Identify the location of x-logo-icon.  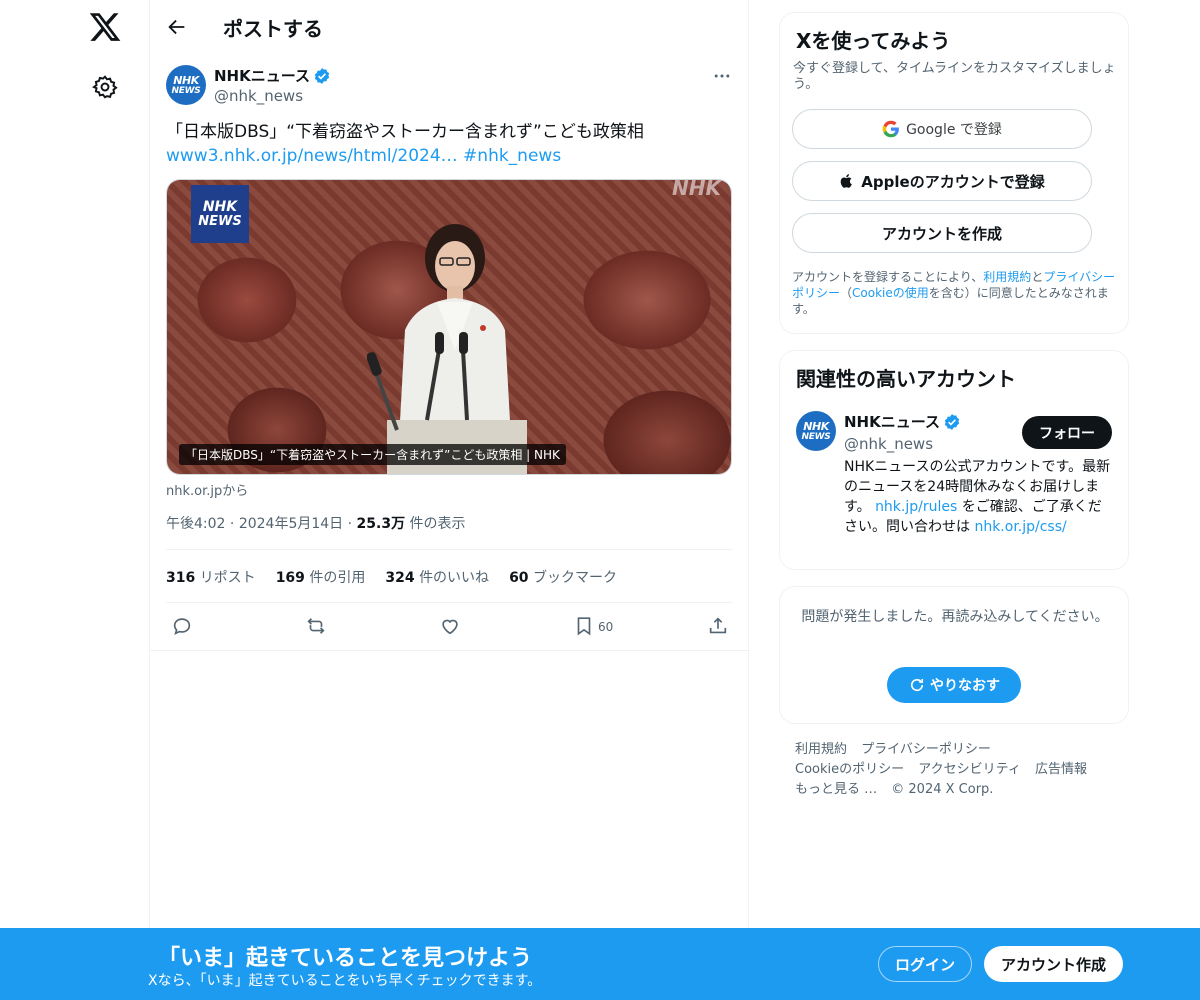
(105, 27).